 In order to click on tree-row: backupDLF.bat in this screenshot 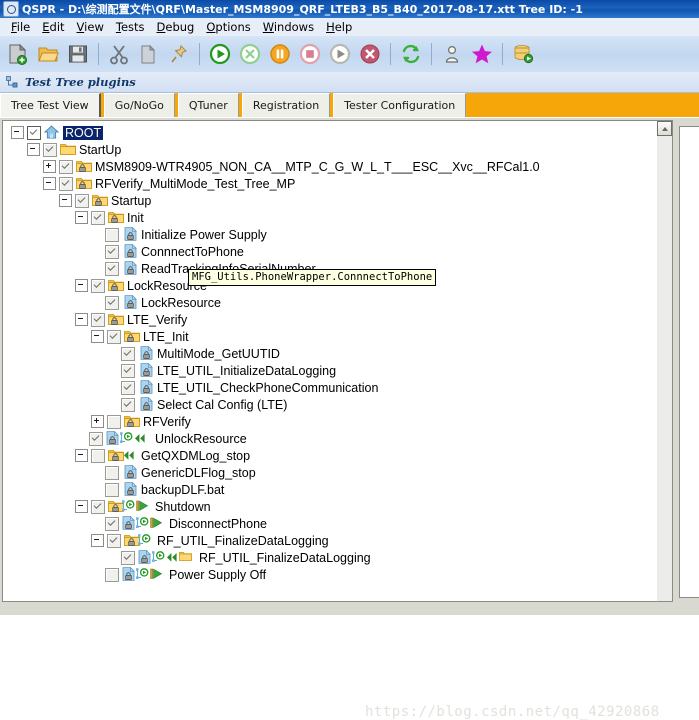, I will do `click(330, 489)`.